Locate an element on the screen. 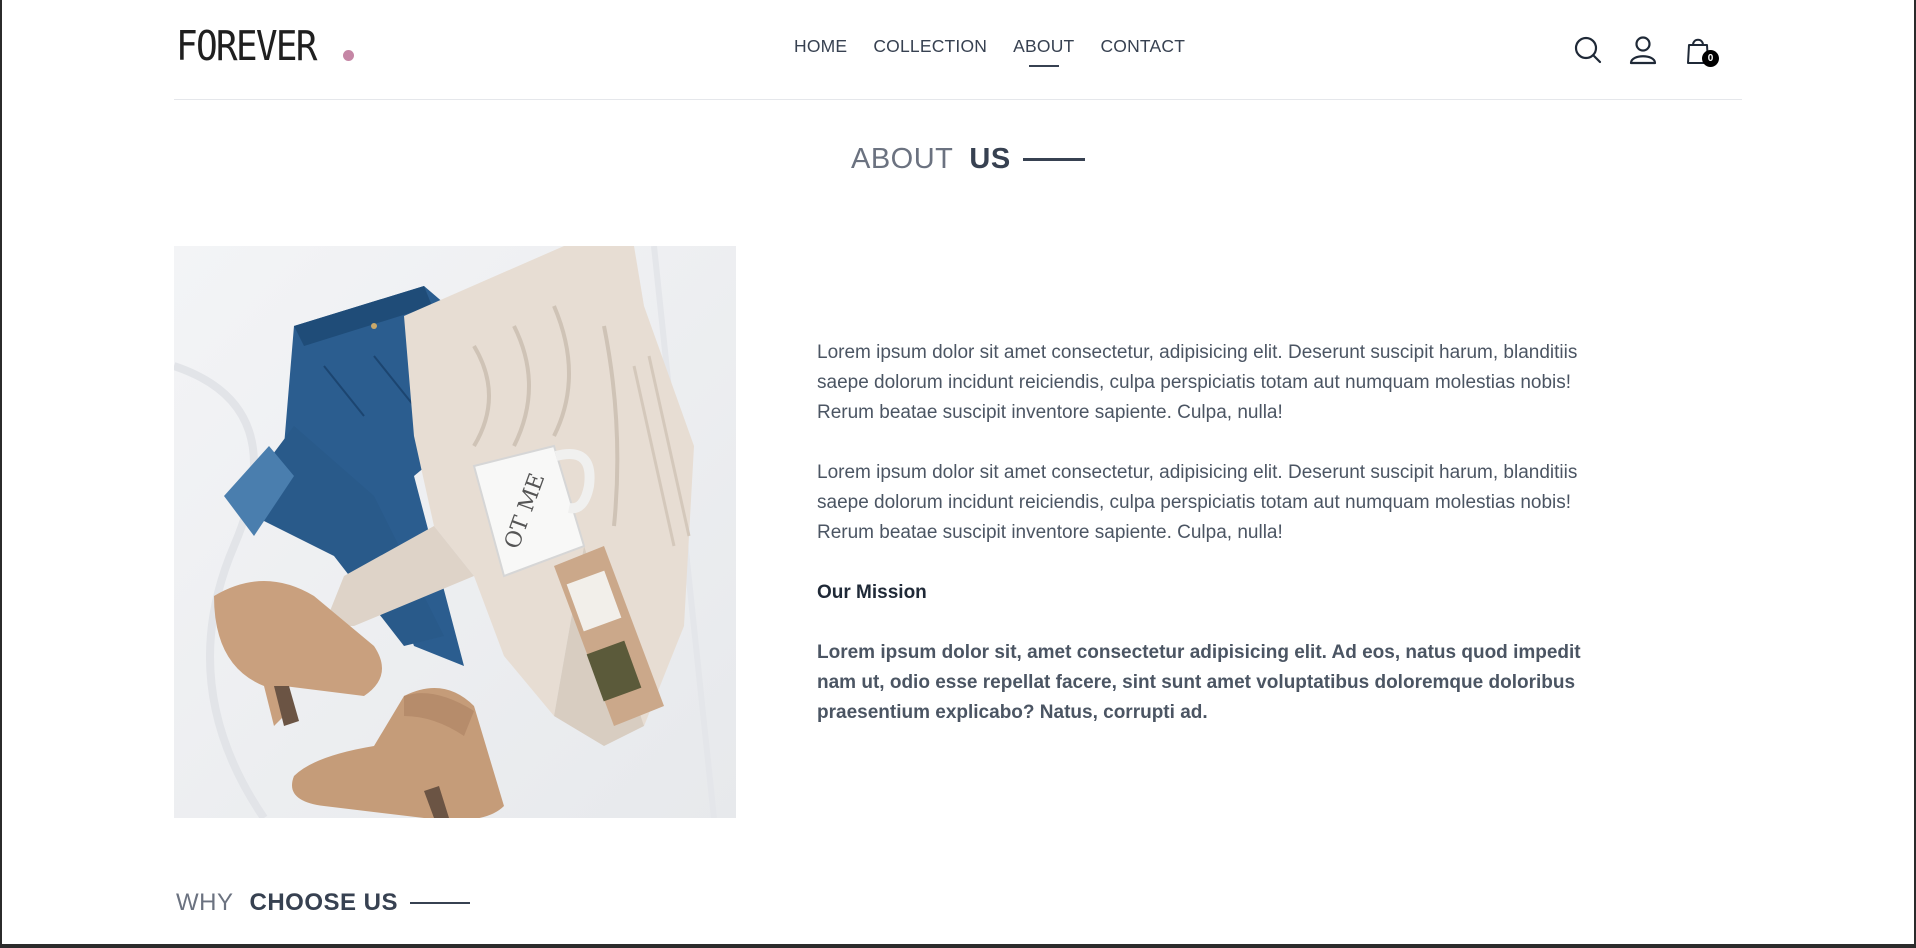  mission-heading: Our Mission is located at coordinates (872, 592).